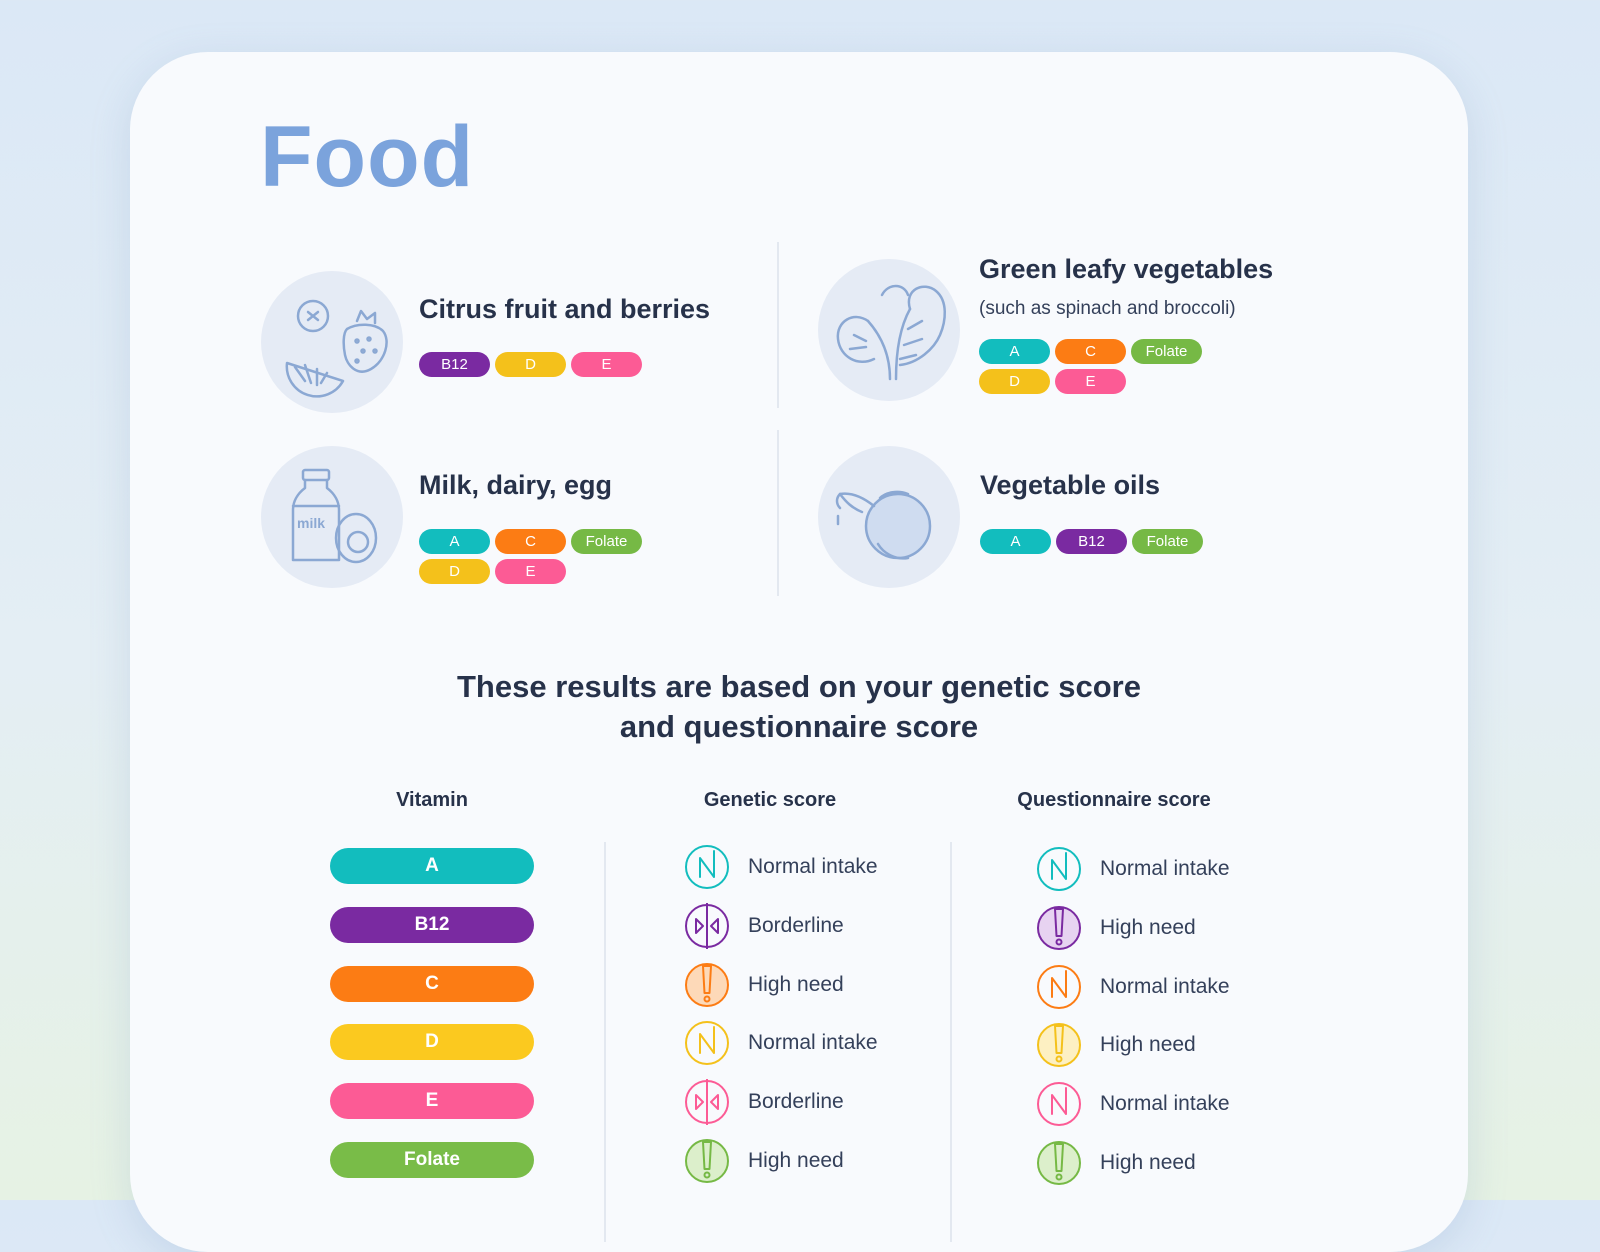 Image resolution: width=1600 pixels, height=1252 pixels. What do you see at coordinates (799, 726) in the screenshot?
I see `results-heading-line2: and questionnaire score` at bounding box center [799, 726].